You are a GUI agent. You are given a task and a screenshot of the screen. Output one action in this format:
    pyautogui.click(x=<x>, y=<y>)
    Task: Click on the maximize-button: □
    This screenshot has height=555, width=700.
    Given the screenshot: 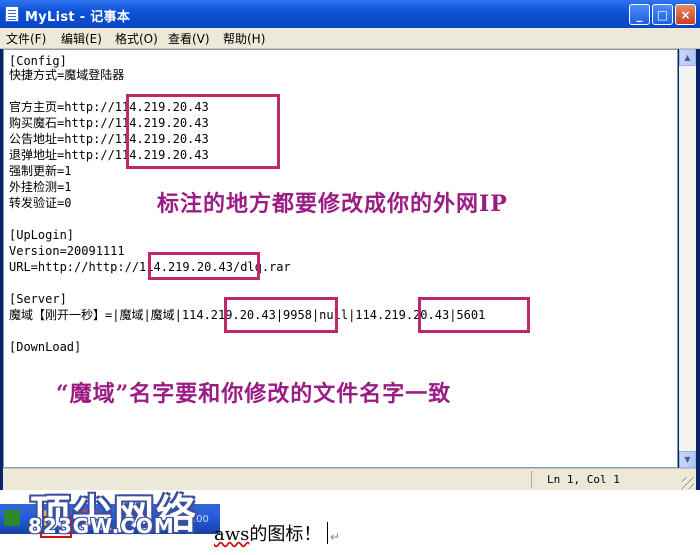 What is the action you would take?
    pyautogui.click(x=662, y=14)
    